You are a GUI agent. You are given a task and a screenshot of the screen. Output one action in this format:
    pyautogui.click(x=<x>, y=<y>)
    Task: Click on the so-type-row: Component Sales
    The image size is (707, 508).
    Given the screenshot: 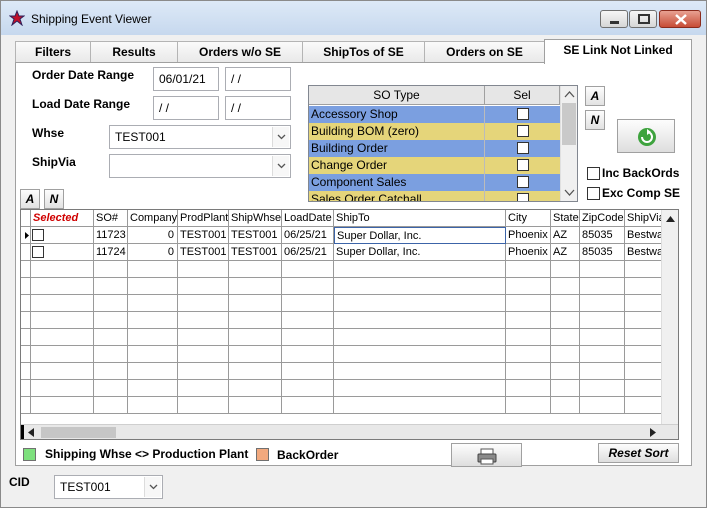 What is the action you would take?
    pyautogui.click(x=434, y=182)
    